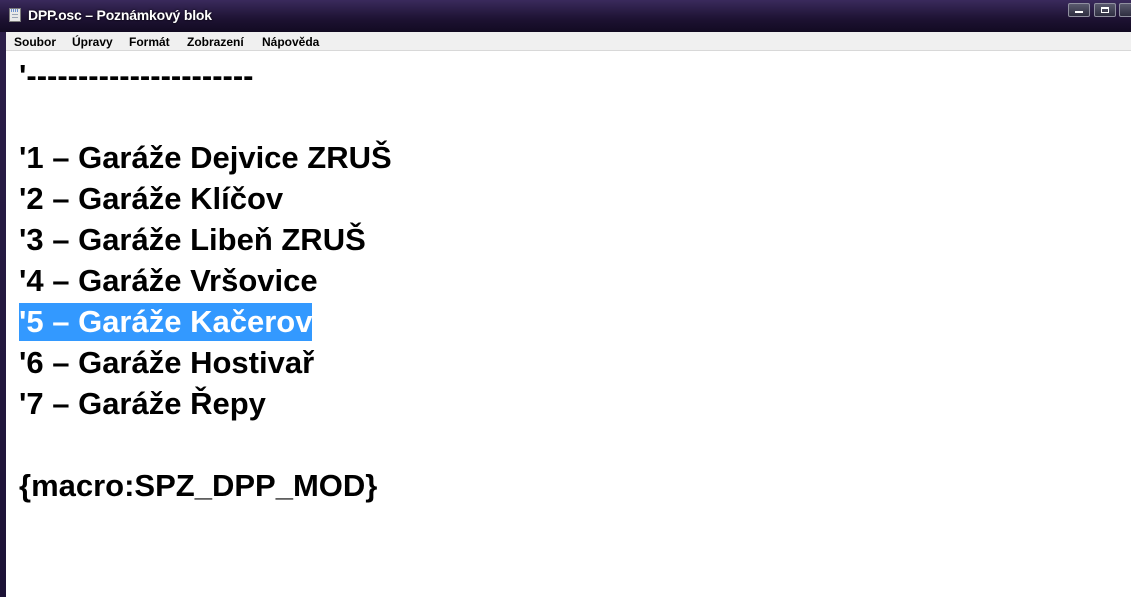 Image resolution: width=1131 pixels, height=597 pixels. I want to click on notepad-icon, so click(15, 15).